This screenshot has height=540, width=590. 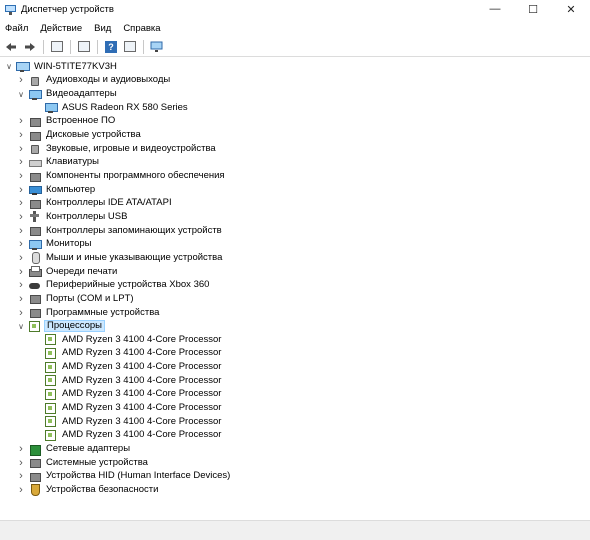 I want to click on tree-category-row: › Системные устройства, so click(x=83, y=463).